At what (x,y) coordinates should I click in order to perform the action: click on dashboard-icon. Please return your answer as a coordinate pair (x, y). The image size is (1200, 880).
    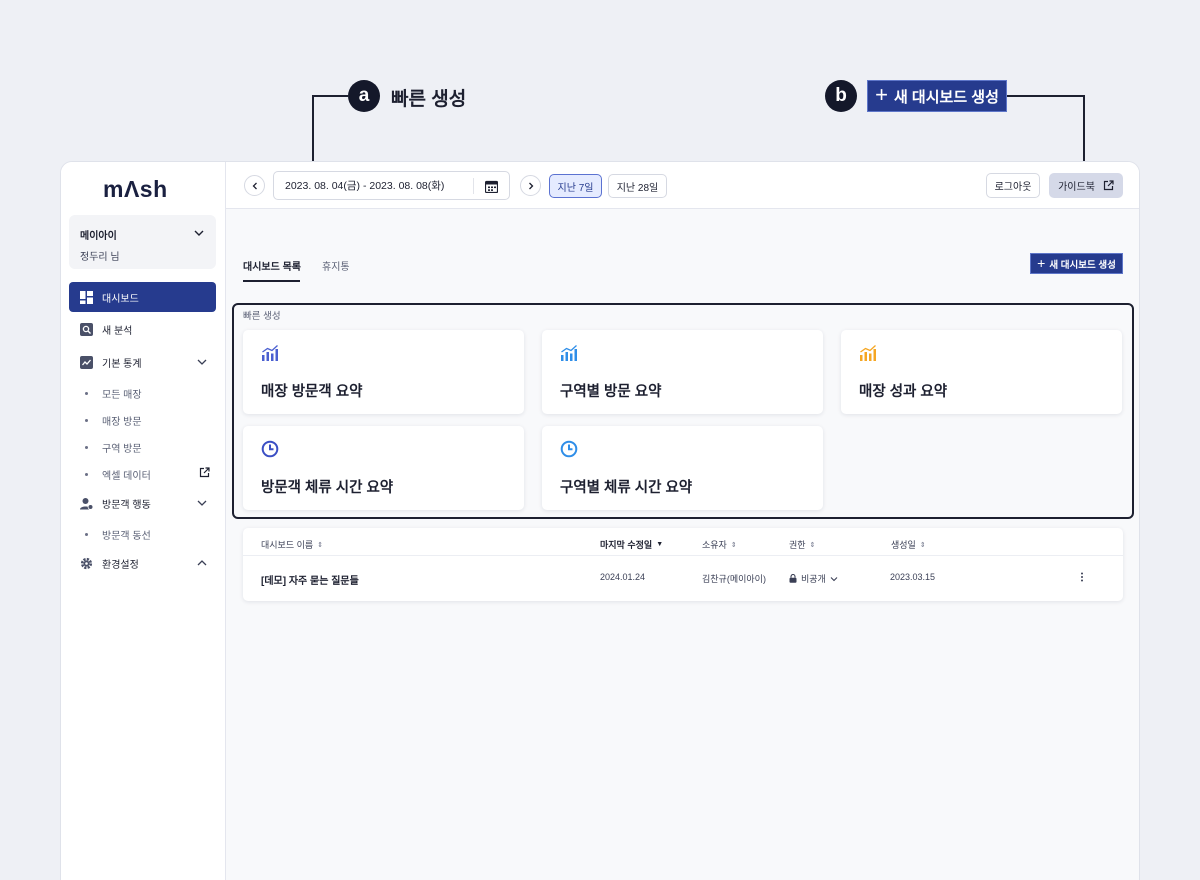
    Looking at the image, I should click on (86, 297).